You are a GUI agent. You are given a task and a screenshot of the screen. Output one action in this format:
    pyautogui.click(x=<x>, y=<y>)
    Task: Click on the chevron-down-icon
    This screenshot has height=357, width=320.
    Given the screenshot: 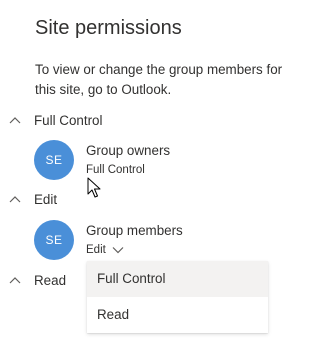 What is the action you would take?
    pyautogui.click(x=118, y=250)
    